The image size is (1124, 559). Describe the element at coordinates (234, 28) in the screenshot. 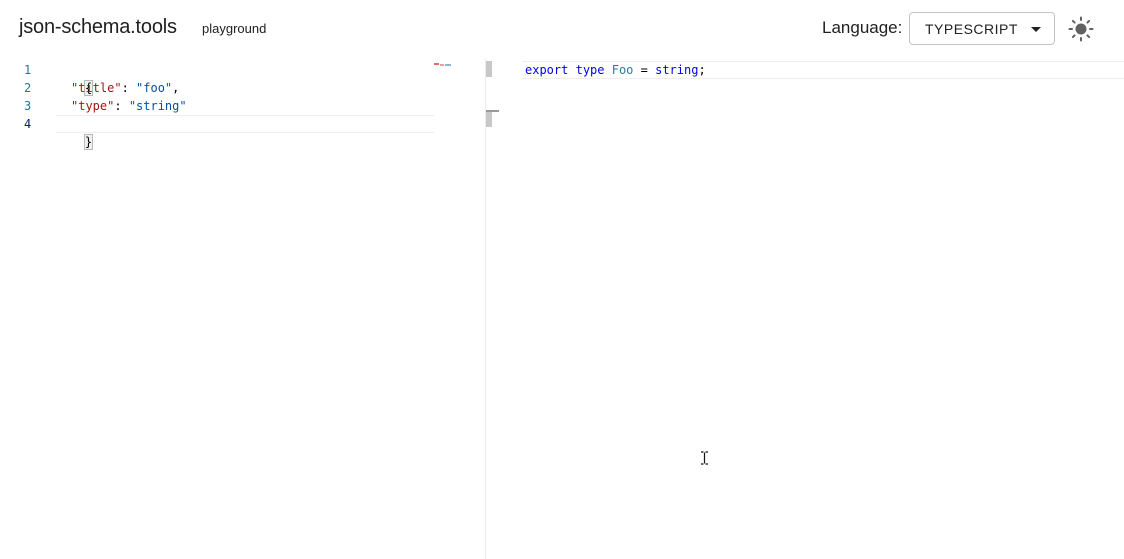

I see `app-subtitle: playground` at that location.